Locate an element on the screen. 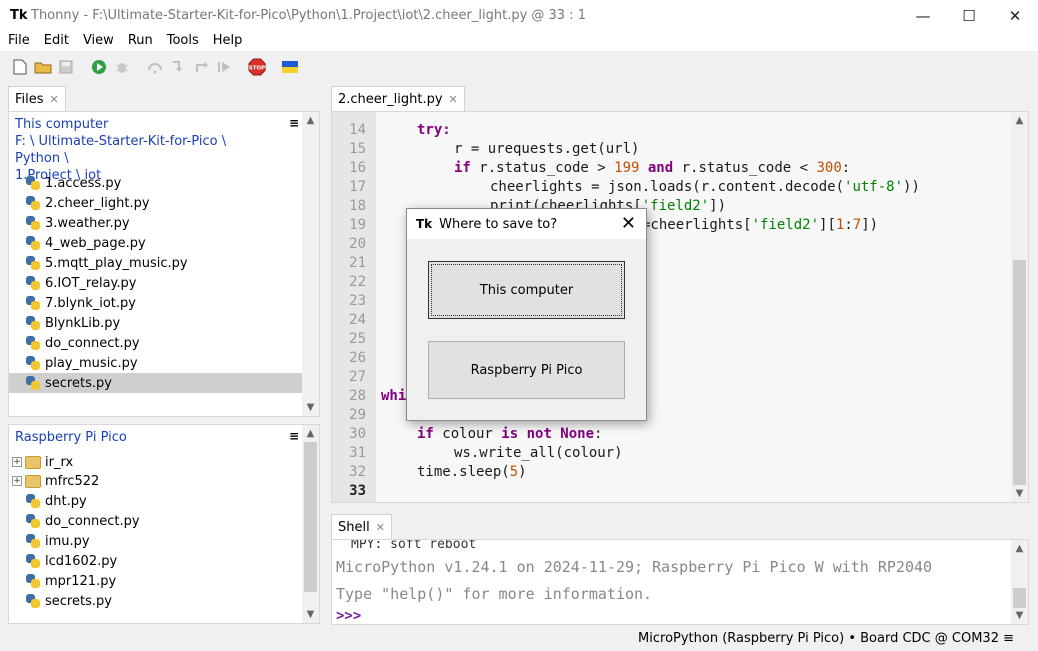 The height and width of the screenshot is (651, 1038). debug-icon is located at coordinates (121, 67).